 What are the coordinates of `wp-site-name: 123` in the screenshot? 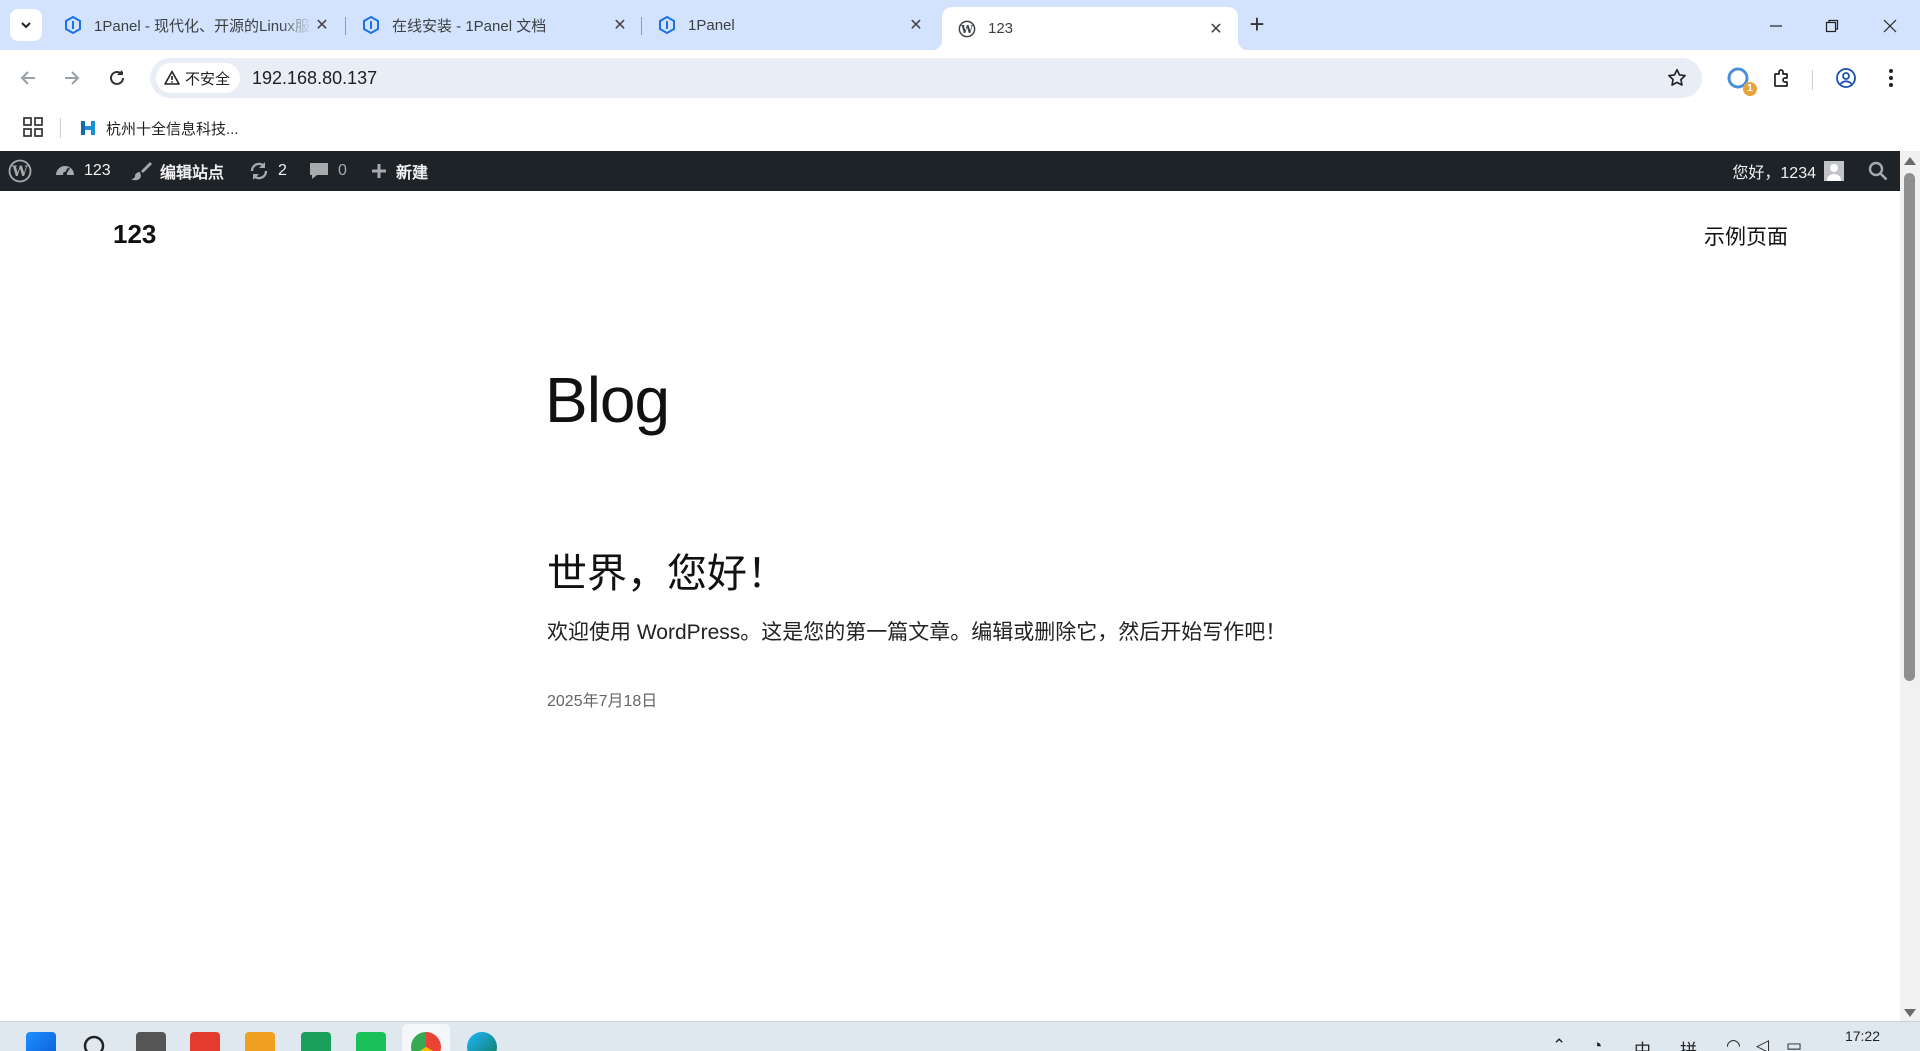 It's located at (82, 171).